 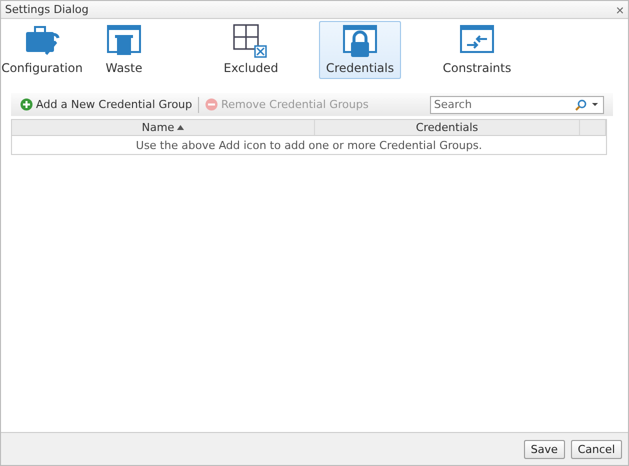 What do you see at coordinates (620, 9) in the screenshot?
I see `close-button: ×` at bounding box center [620, 9].